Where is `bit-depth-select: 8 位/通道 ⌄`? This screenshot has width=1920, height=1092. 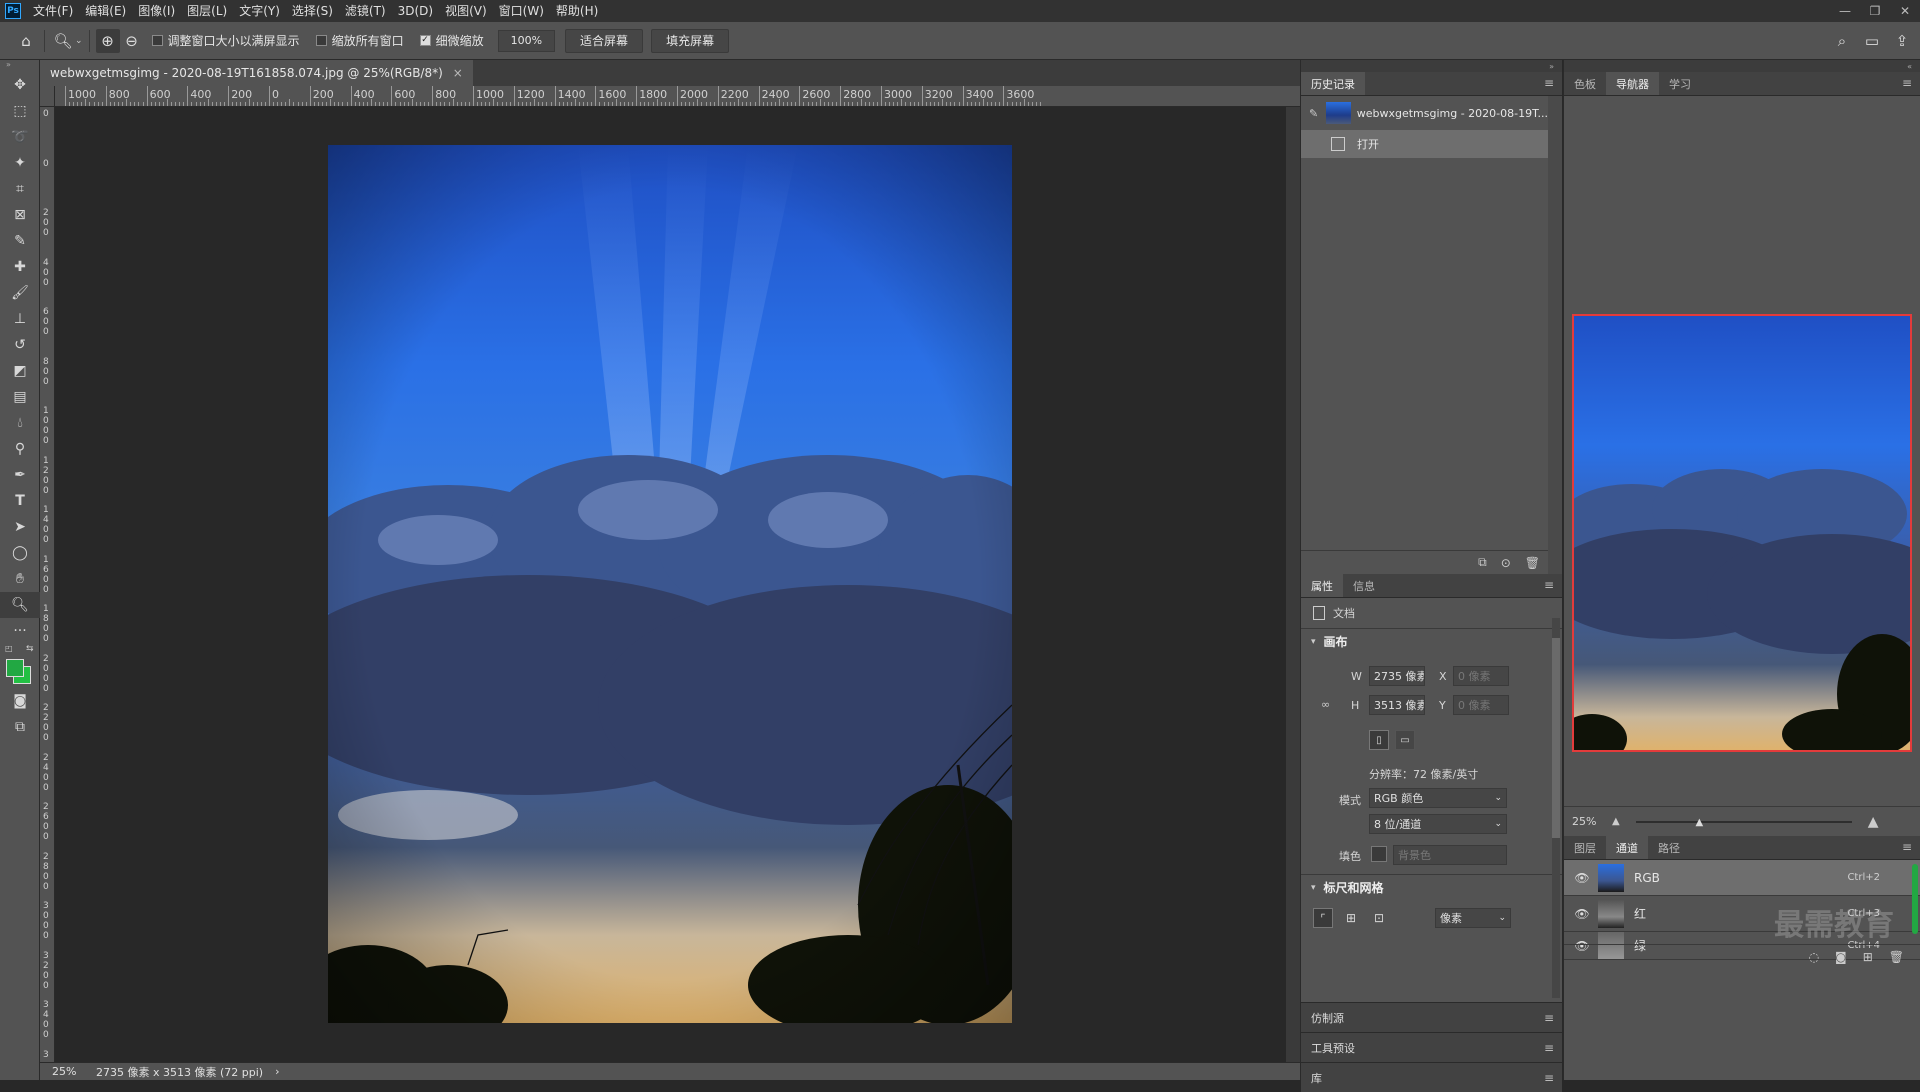
bit-depth-select: 8 位/通道 ⌄ is located at coordinates (1438, 824).